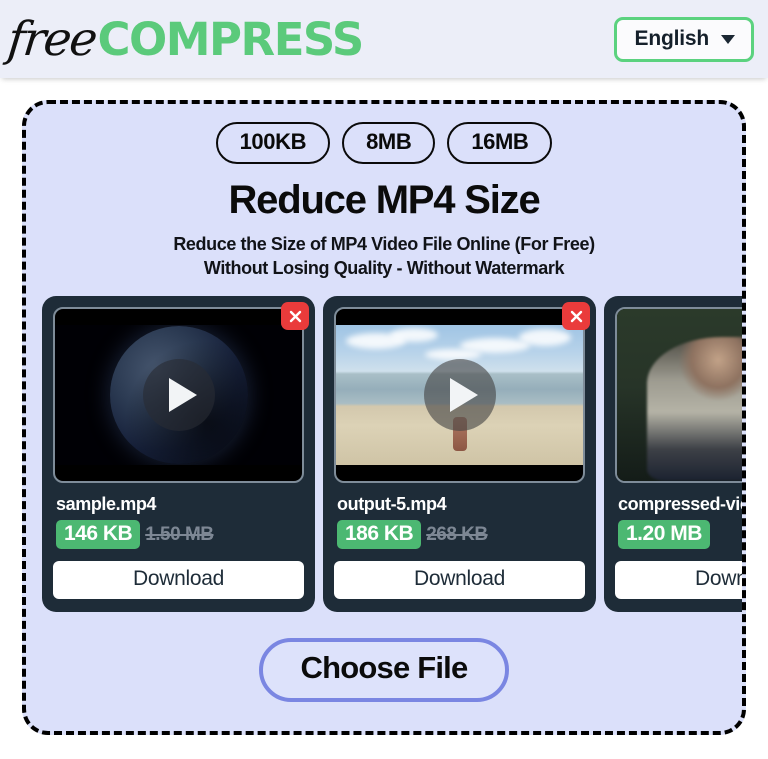  I want to click on file-name: compressed-video.mp4, so click(680, 504).